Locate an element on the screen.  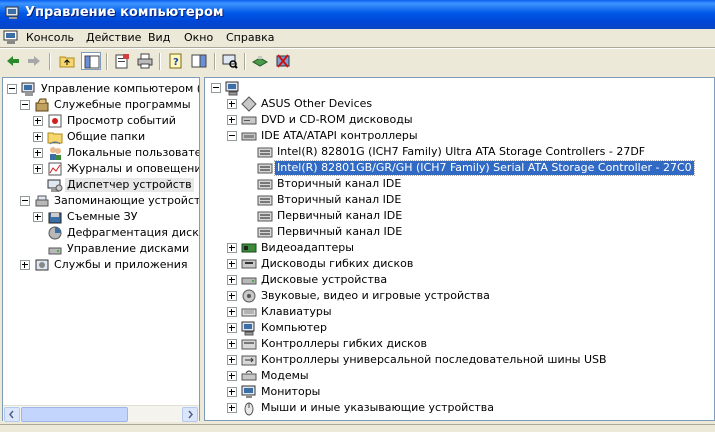
menu-view: Вид is located at coordinates (159, 37).